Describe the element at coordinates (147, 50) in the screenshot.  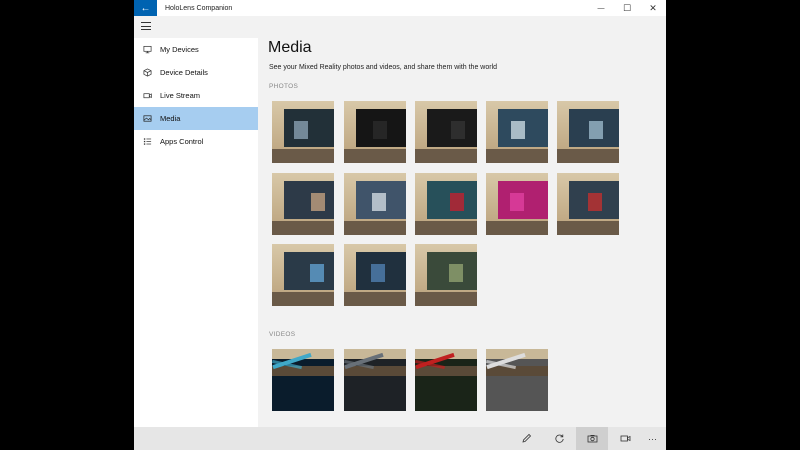
I see `display-icon` at that location.